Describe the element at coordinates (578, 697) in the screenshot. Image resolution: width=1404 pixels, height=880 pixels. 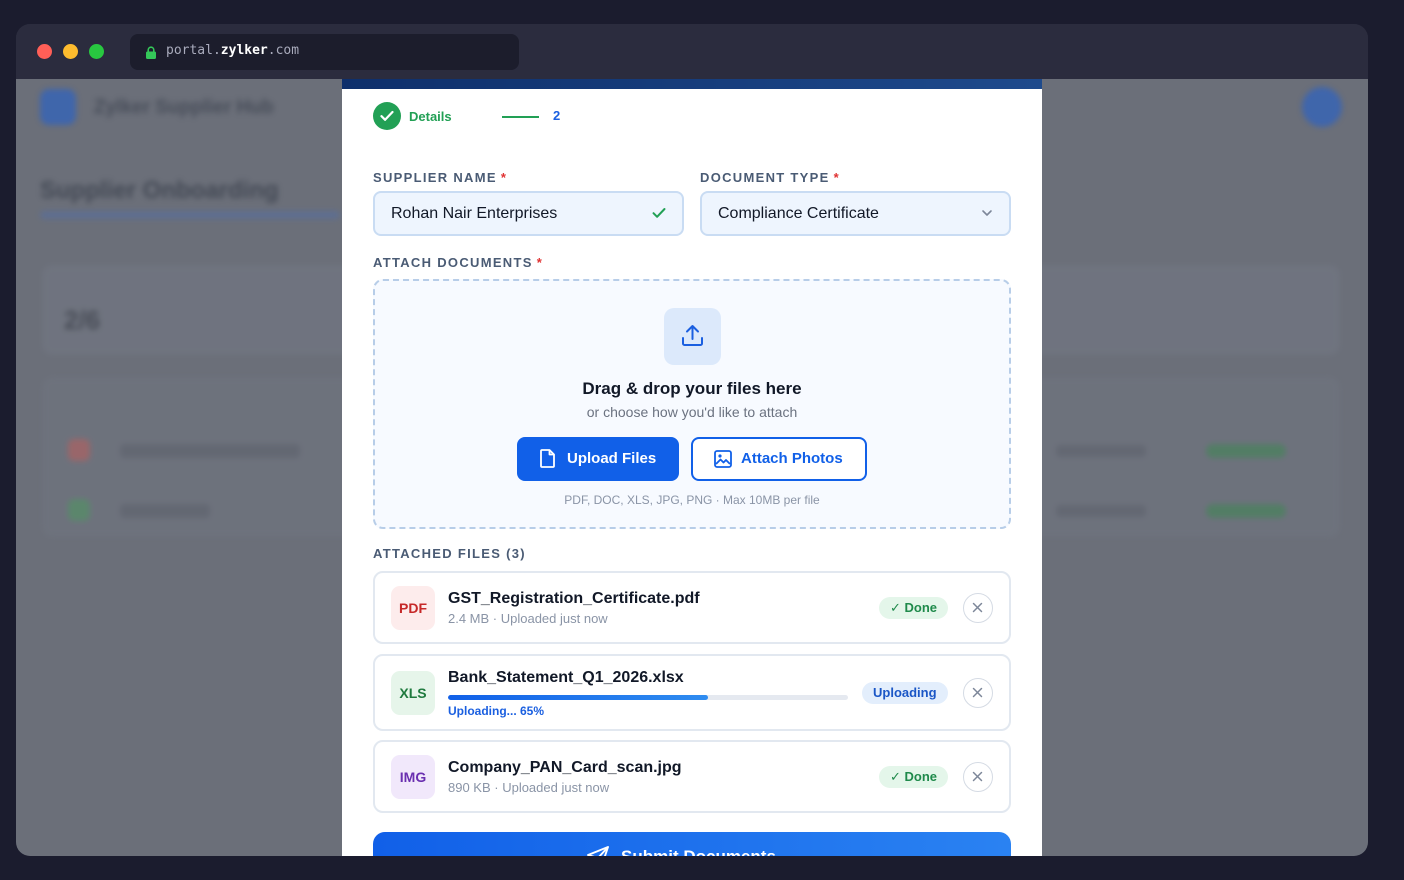
I see `upload-progress-fill` at that location.